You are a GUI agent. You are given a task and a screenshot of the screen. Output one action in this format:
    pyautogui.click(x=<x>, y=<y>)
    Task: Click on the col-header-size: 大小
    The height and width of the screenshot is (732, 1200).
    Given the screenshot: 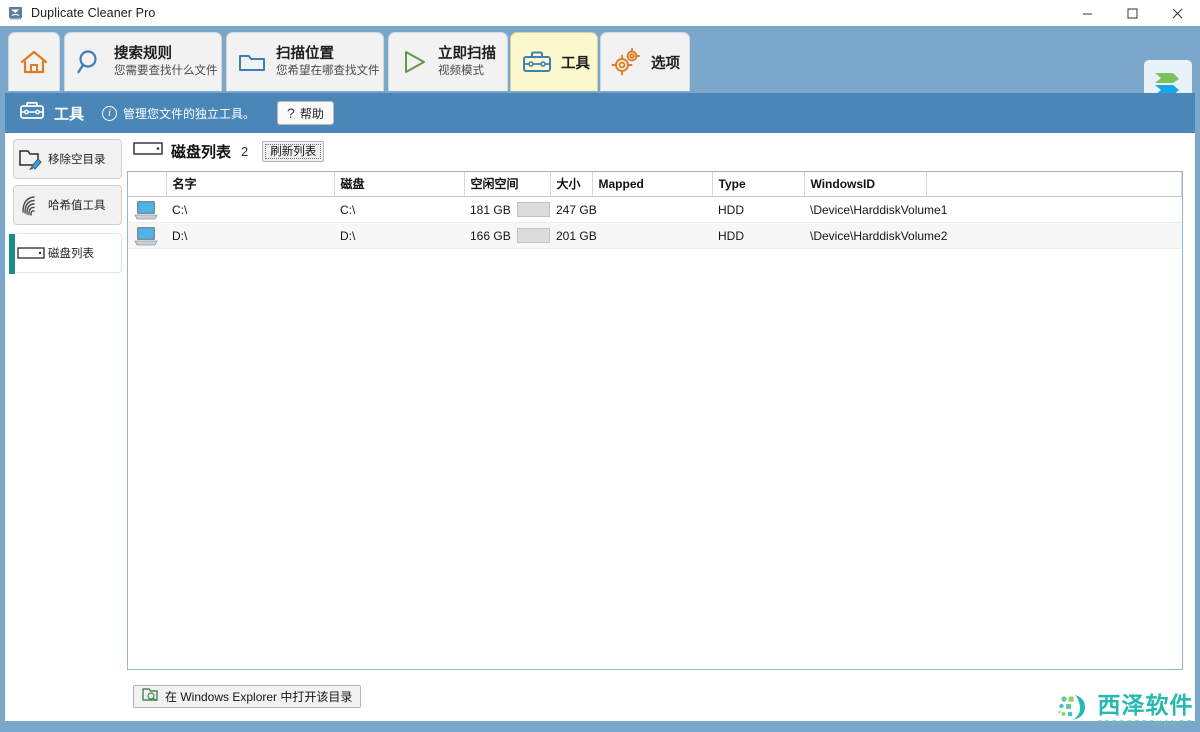 What is the action you would take?
    pyautogui.click(x=571, y=184)
    